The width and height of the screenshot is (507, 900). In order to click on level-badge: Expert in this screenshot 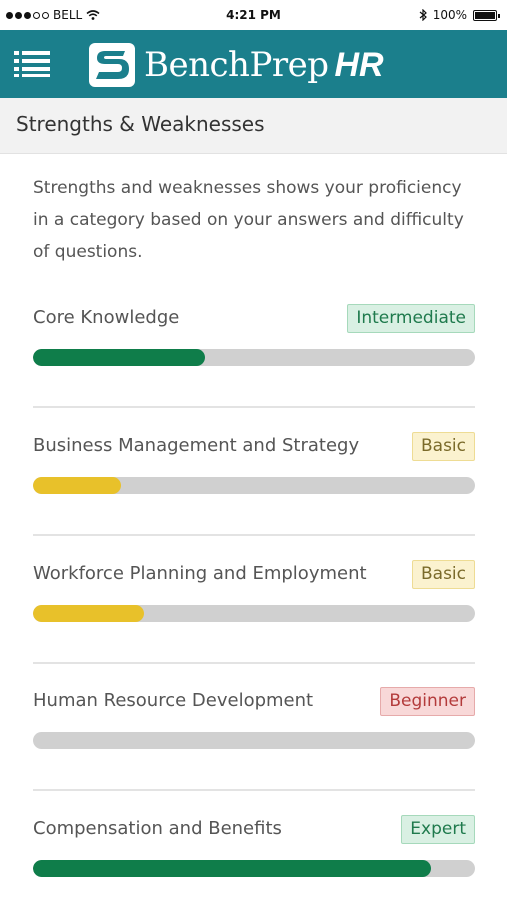, I will do `click(438, 829)`.